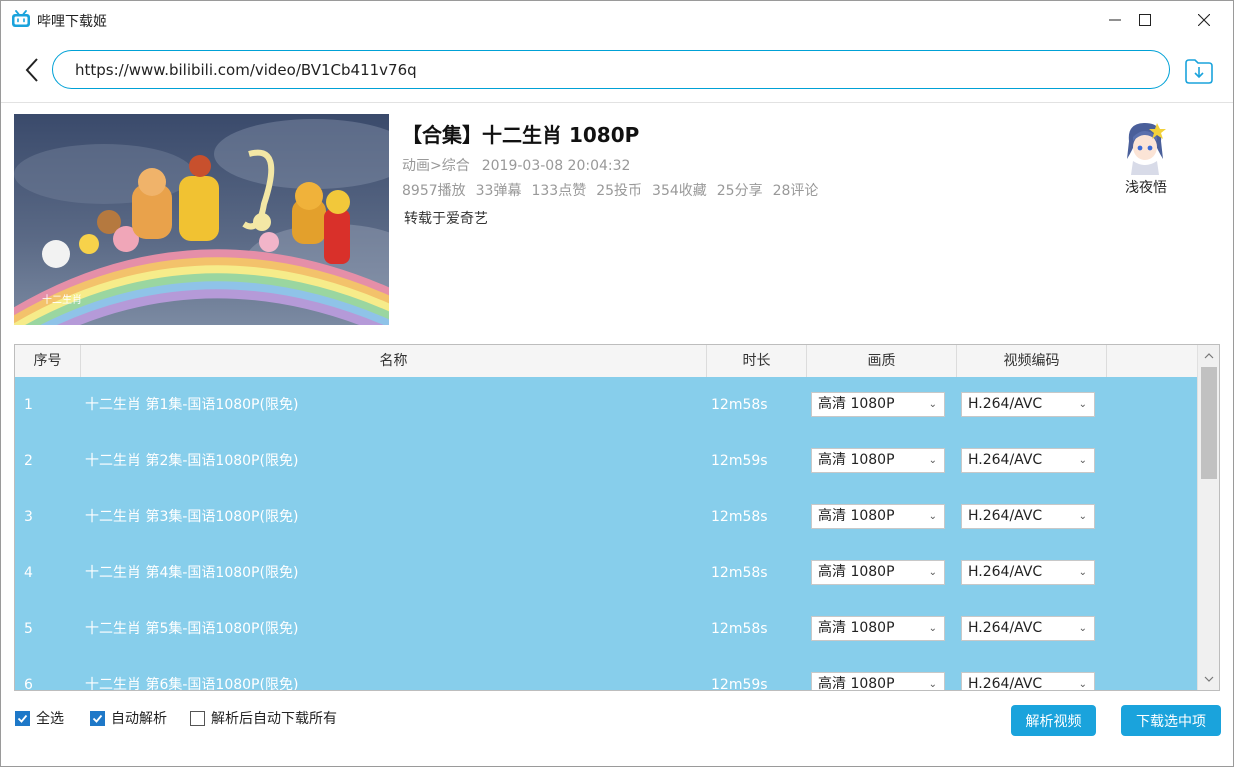 The image size is (1234, 767). I want to click on maximize-icon, so click(1145, 20).